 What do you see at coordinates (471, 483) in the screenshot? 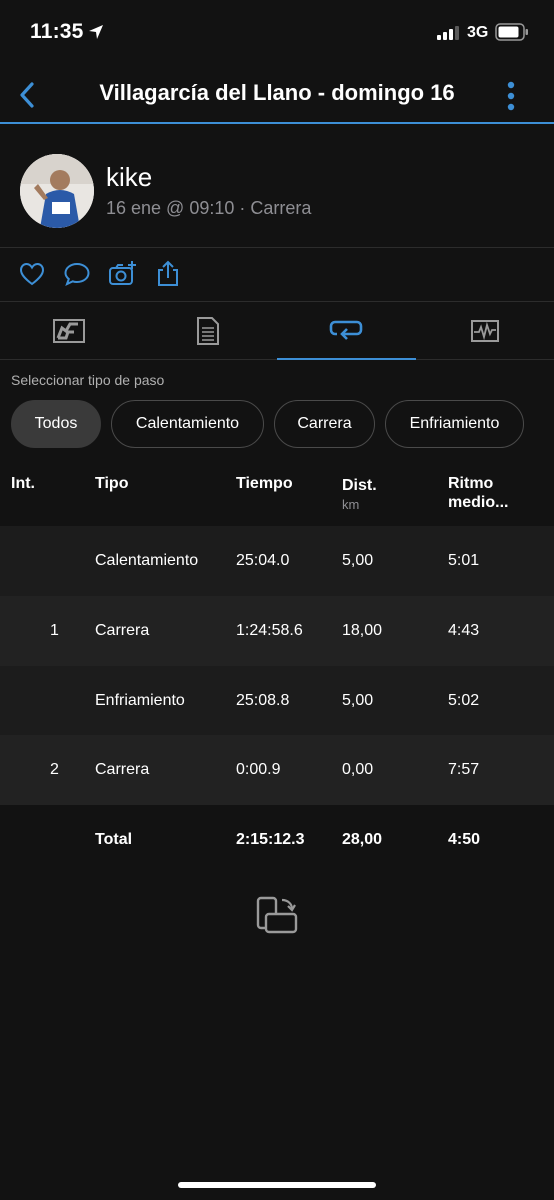
I see `header-ritmo-line1: Ritmo` at bounding box center [471, 483].